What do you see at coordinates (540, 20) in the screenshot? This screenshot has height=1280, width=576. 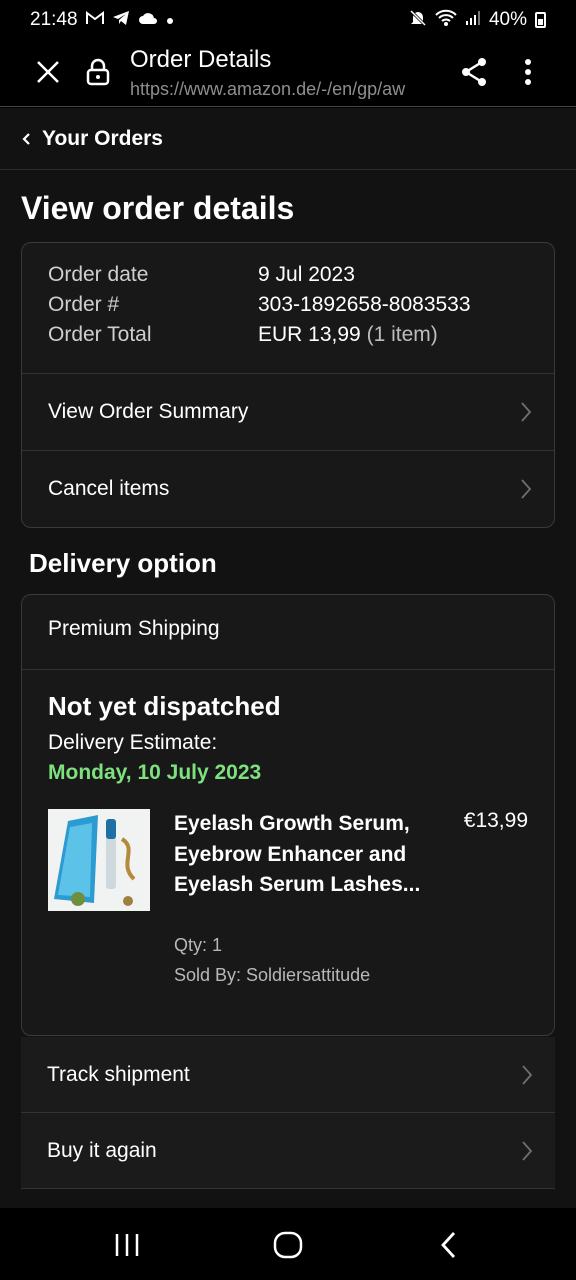 I see `battery-icon` at bounding box center [540, 20].